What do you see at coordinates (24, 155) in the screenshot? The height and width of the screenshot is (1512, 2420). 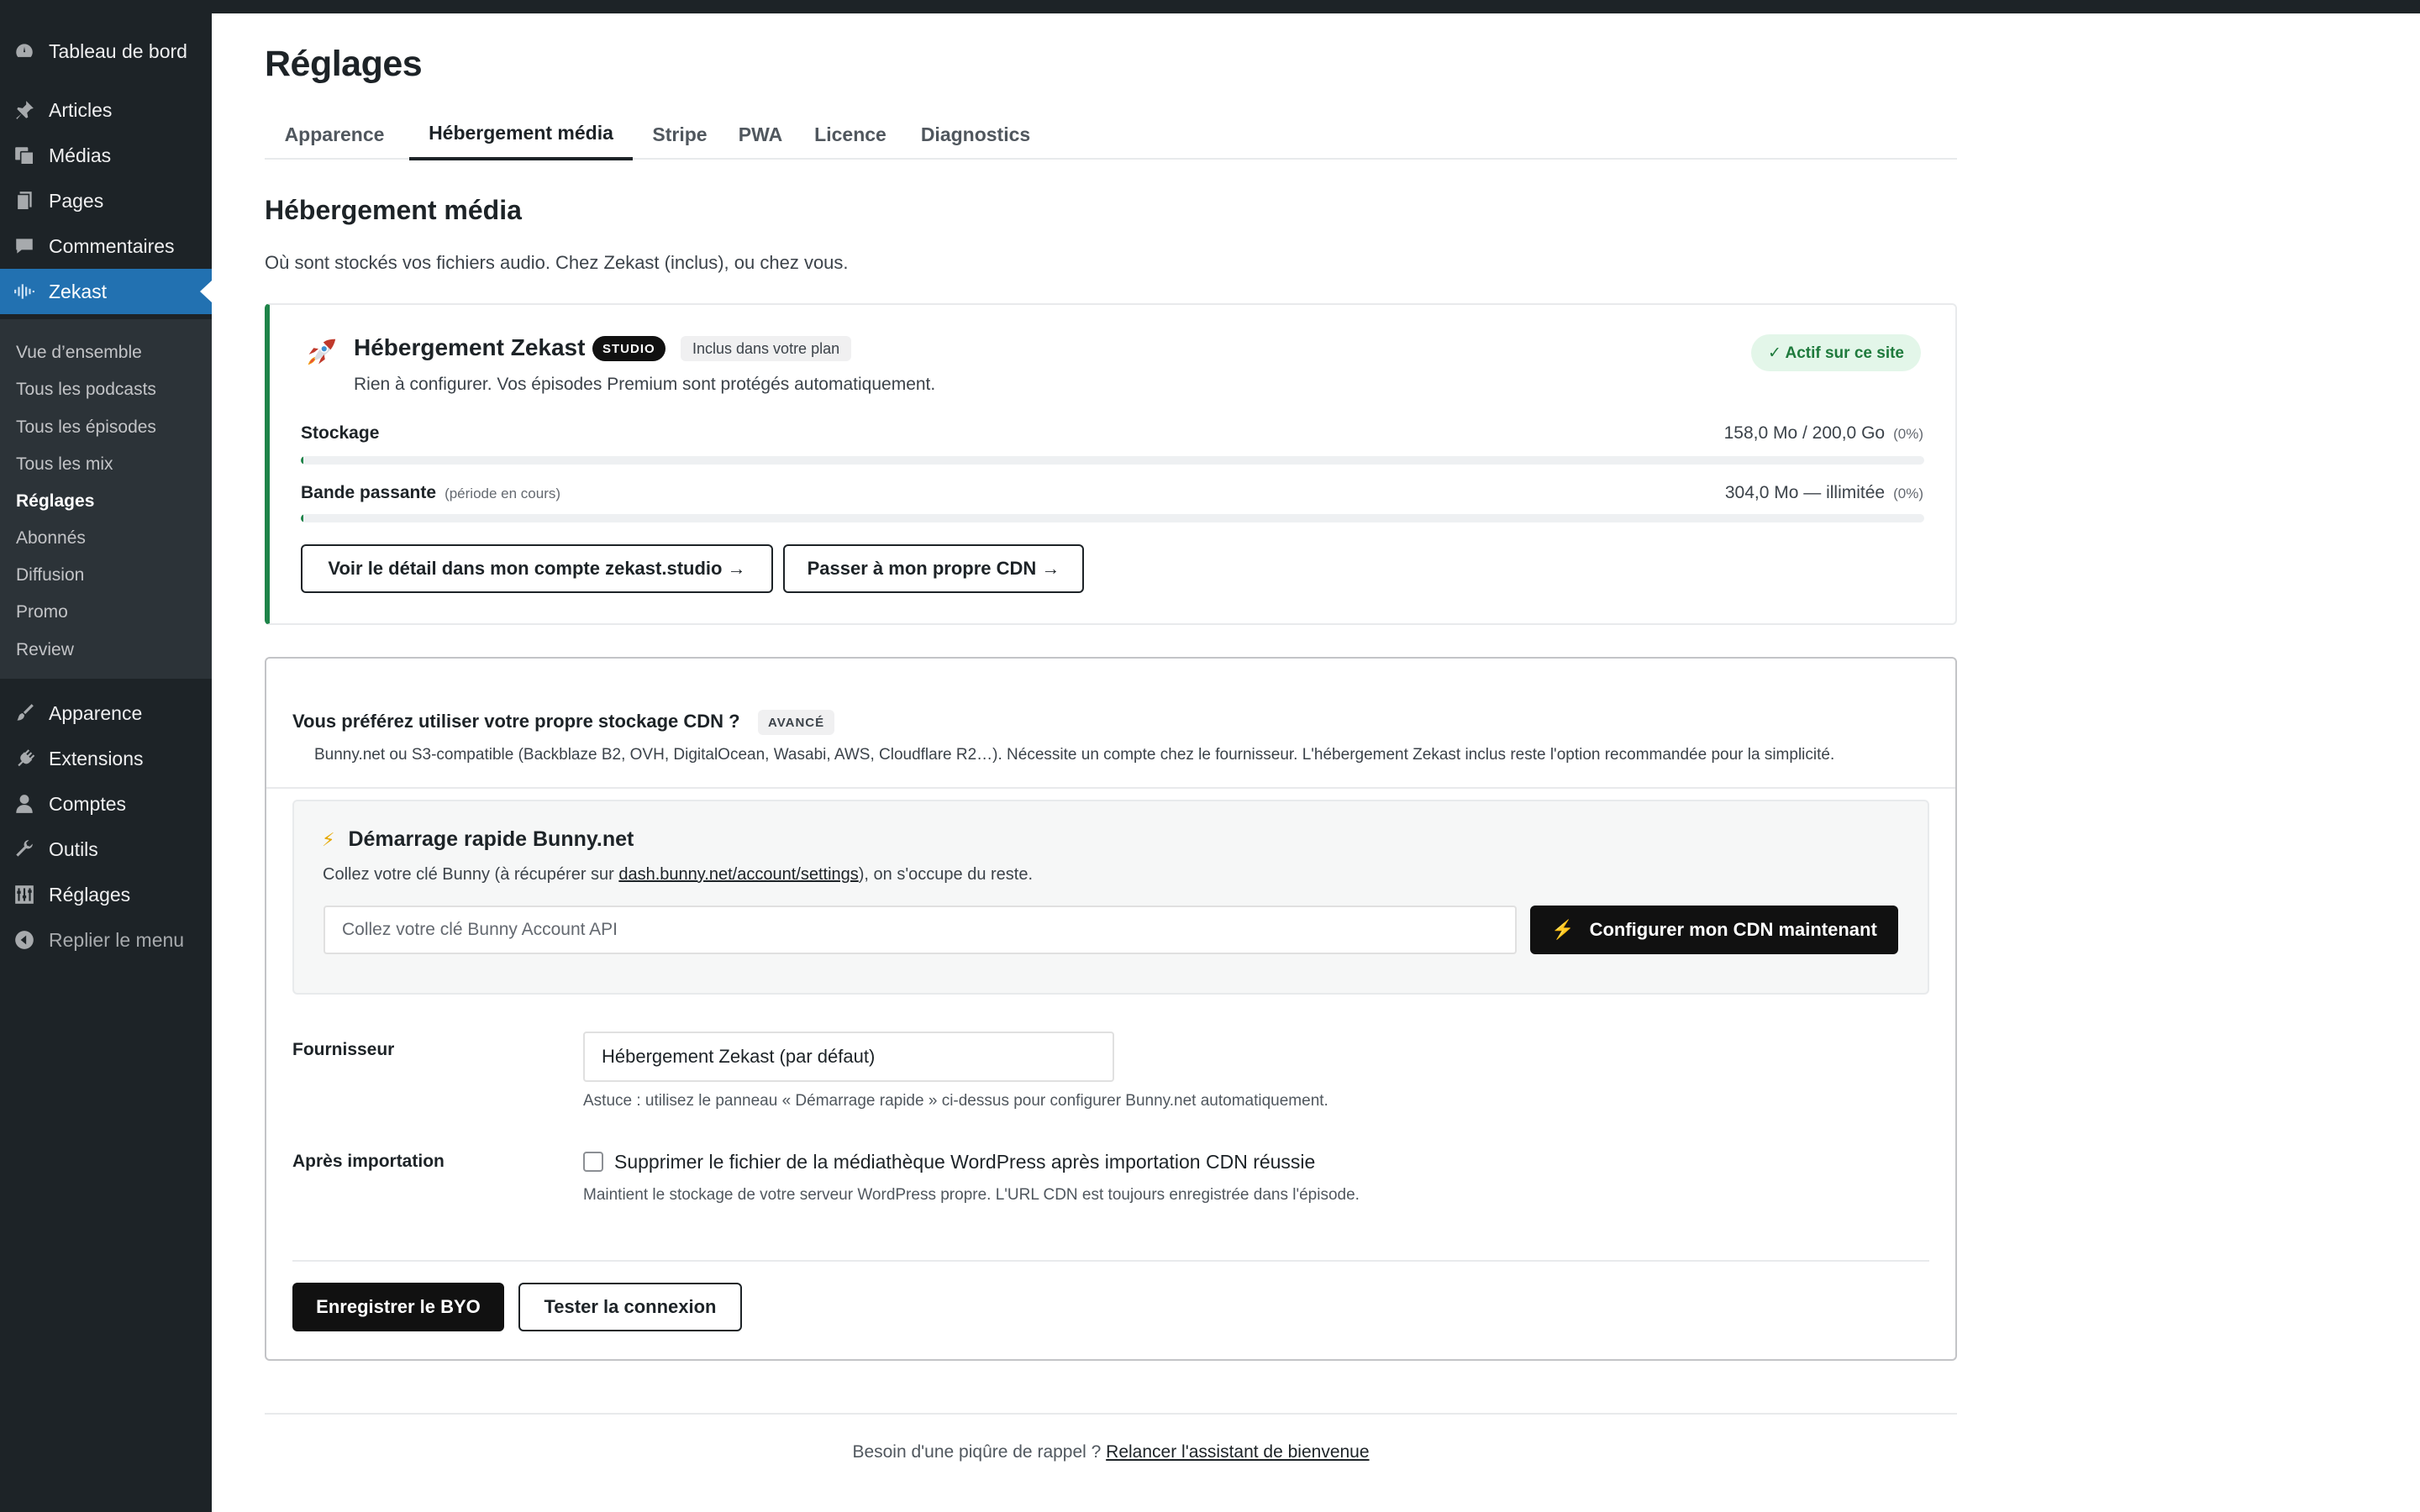 I see `media-icon` at bounding box center [24, 155].